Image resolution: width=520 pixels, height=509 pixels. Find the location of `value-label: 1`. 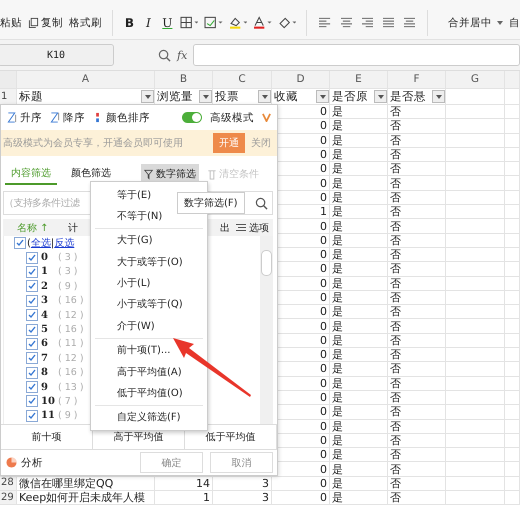

value-label: 1 is located at coordinates (45, 272).